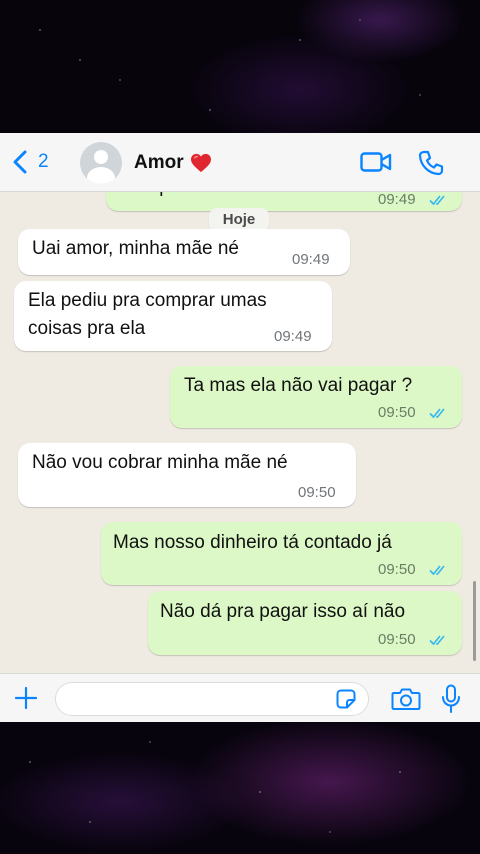 The image size is (480, 854). I want to click on message-composer, so click(240, 697).